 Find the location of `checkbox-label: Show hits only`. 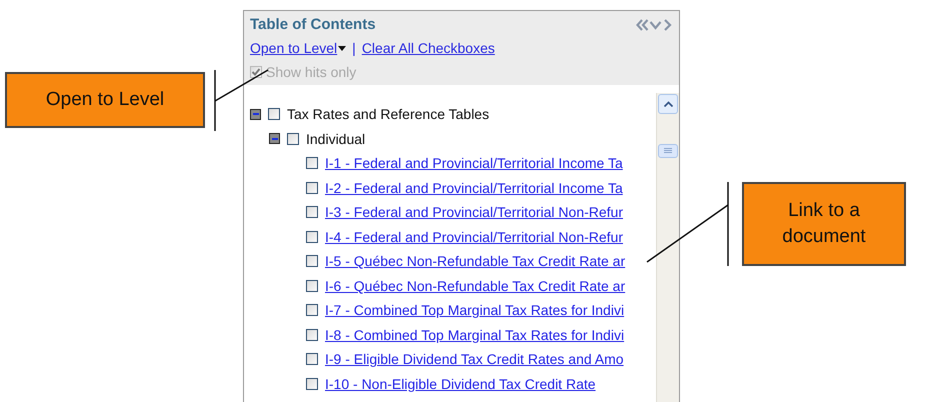

checkbox-label: Show hits only is located at coordinates (311, 72).